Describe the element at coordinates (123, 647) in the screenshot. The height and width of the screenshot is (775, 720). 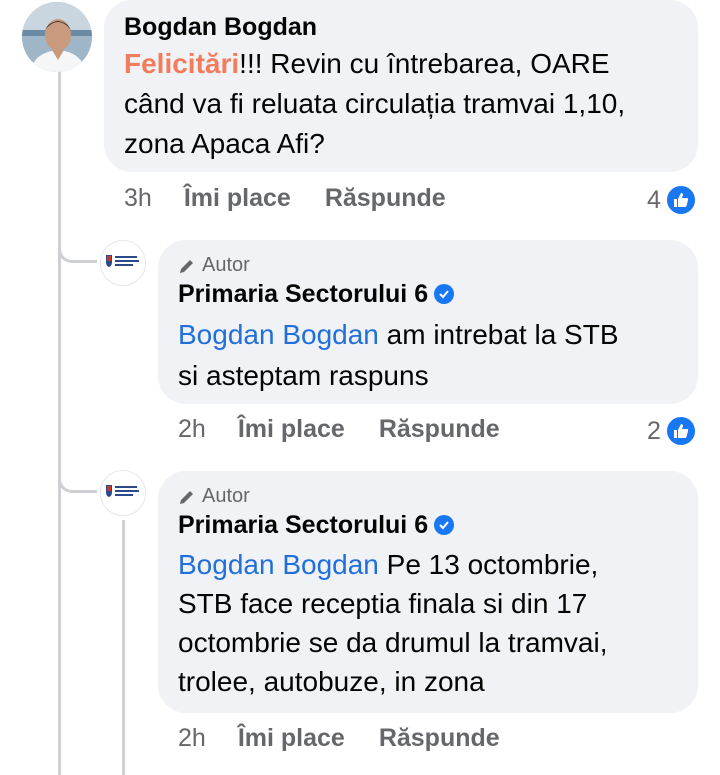
I see `thread-line-reply` at that location.